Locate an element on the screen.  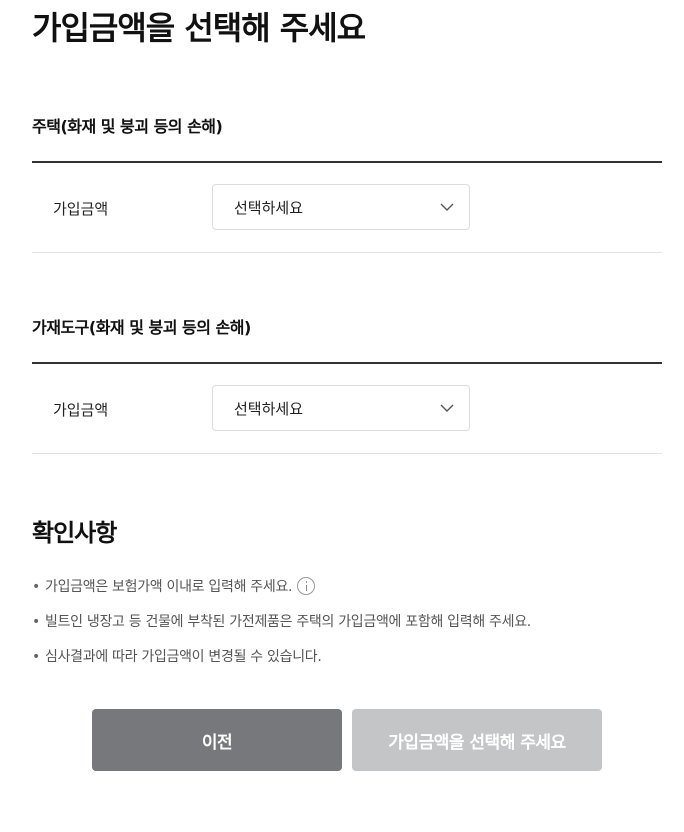
note-text: 가입금액은 보험가액 이내로 입력해 주세요. is located at coordinates (169, 587).